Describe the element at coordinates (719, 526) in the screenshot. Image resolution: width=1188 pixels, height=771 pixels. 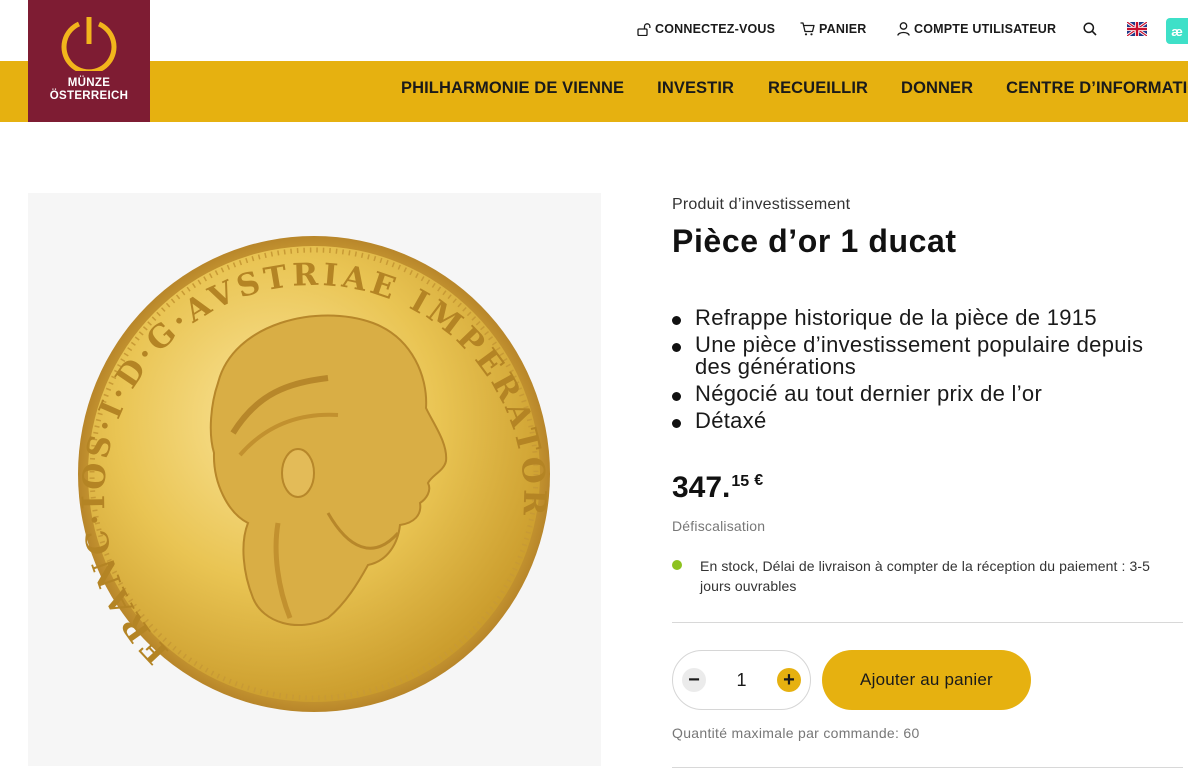
I see `tax-note: Défiscalisation` at that location.